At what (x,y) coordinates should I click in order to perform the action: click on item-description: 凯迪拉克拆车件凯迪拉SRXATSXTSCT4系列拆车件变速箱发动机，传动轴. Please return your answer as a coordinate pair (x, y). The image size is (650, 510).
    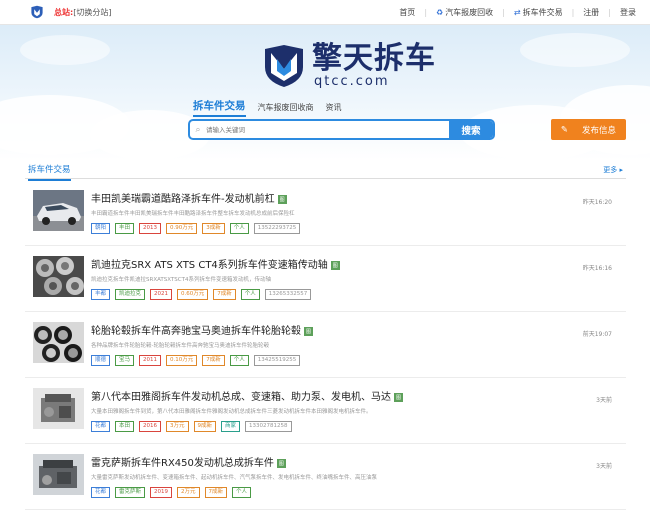
    Looking at the image, I should click on (181, 280).